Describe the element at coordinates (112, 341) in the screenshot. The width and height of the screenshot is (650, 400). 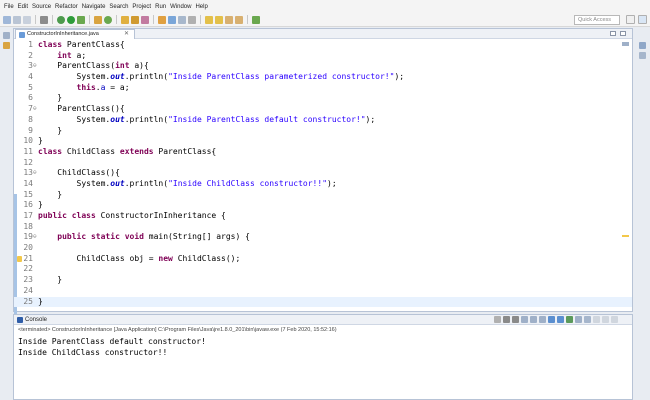
I see `console-output-line: Inside ParentClass default constructor!` at that location.